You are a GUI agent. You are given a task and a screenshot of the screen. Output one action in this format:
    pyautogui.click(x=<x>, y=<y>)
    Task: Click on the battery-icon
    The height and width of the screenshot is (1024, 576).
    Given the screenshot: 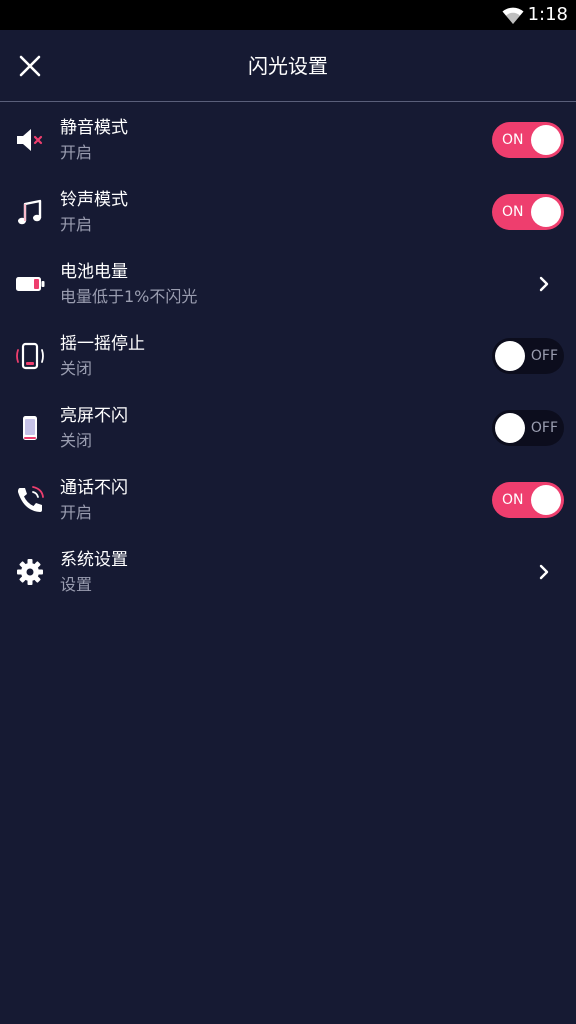 What is the action you would take?
    pyautogui.click(x=30, y=284)
    